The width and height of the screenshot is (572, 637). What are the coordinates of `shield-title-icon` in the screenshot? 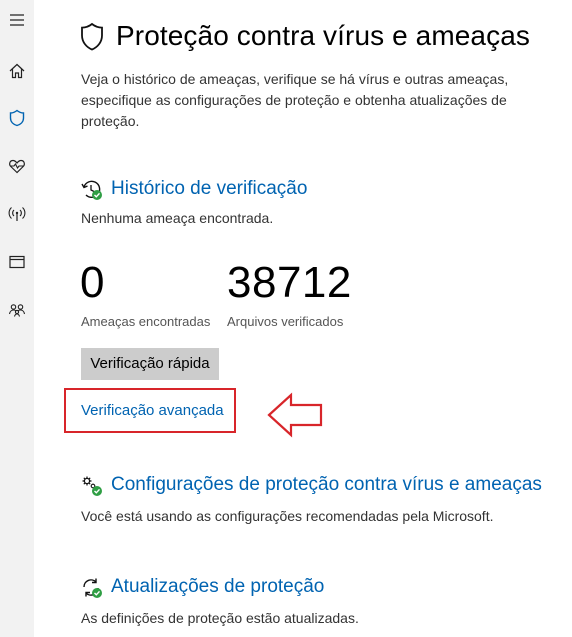 It's located at (92, 37).